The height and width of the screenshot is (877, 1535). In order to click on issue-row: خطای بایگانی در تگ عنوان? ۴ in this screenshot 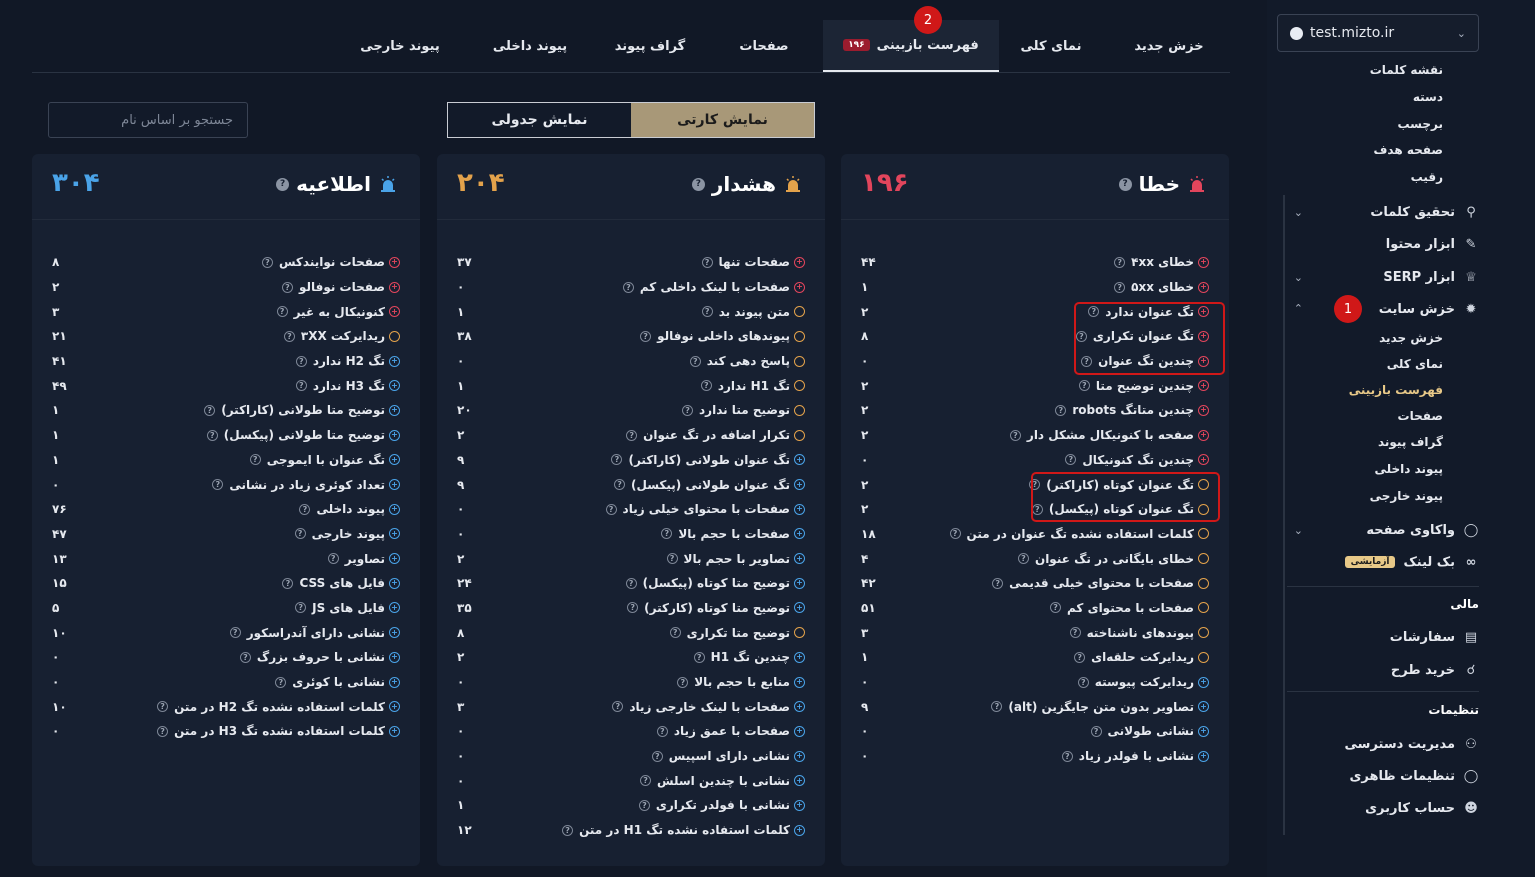, I will do `click(1035, 558)`.